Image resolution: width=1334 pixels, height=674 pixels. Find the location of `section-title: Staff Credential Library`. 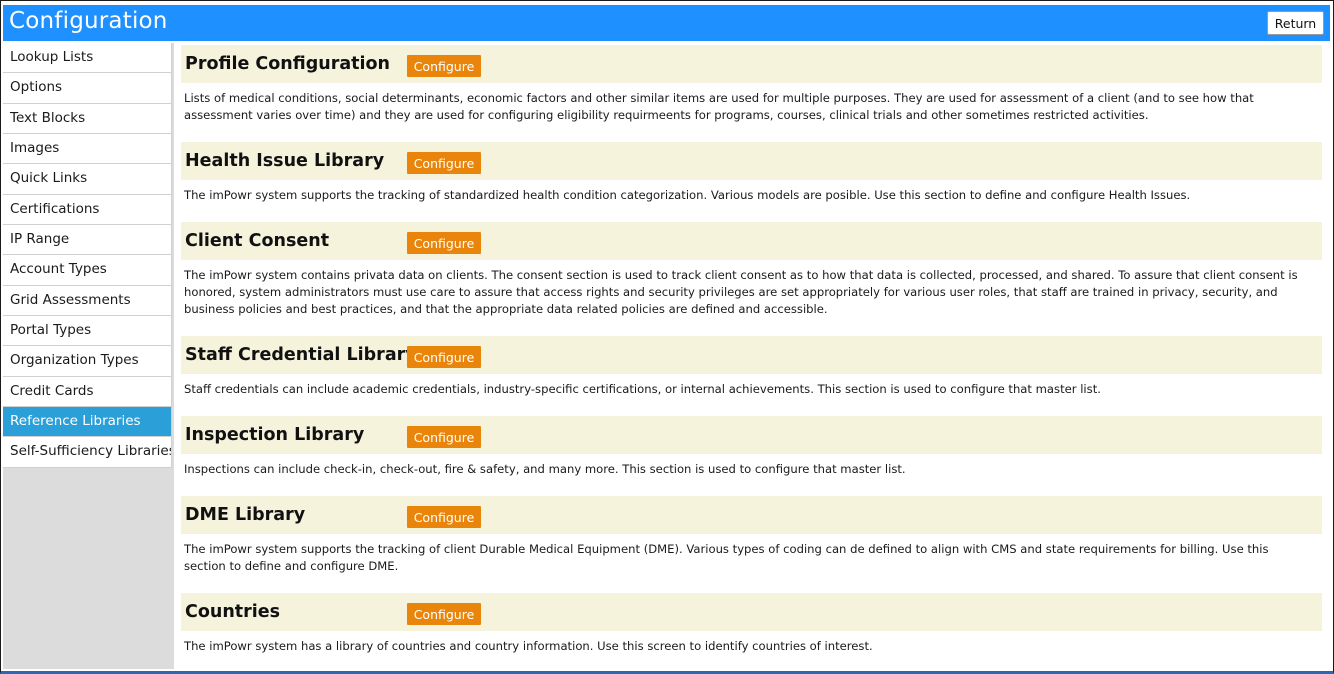

section-title: Staff Credential Library is located at coordinates (301, 355).